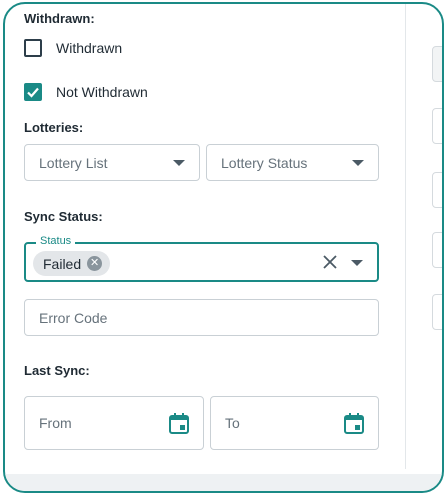  What do you see at coordinates (55, 423) in the screenshot?
I see `from-placeholder: From` at bounding box center [55, 423].